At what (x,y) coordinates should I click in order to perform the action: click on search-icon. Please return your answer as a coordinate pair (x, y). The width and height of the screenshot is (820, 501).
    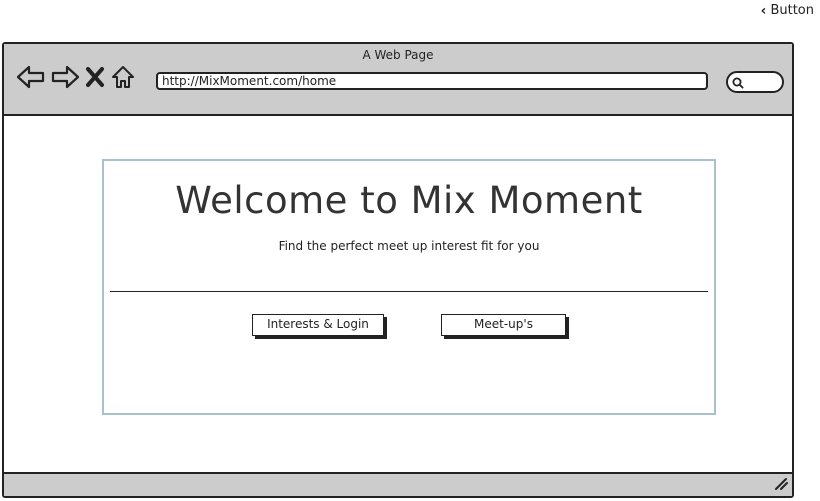
    Looking at the image, I should click on (738, 83).